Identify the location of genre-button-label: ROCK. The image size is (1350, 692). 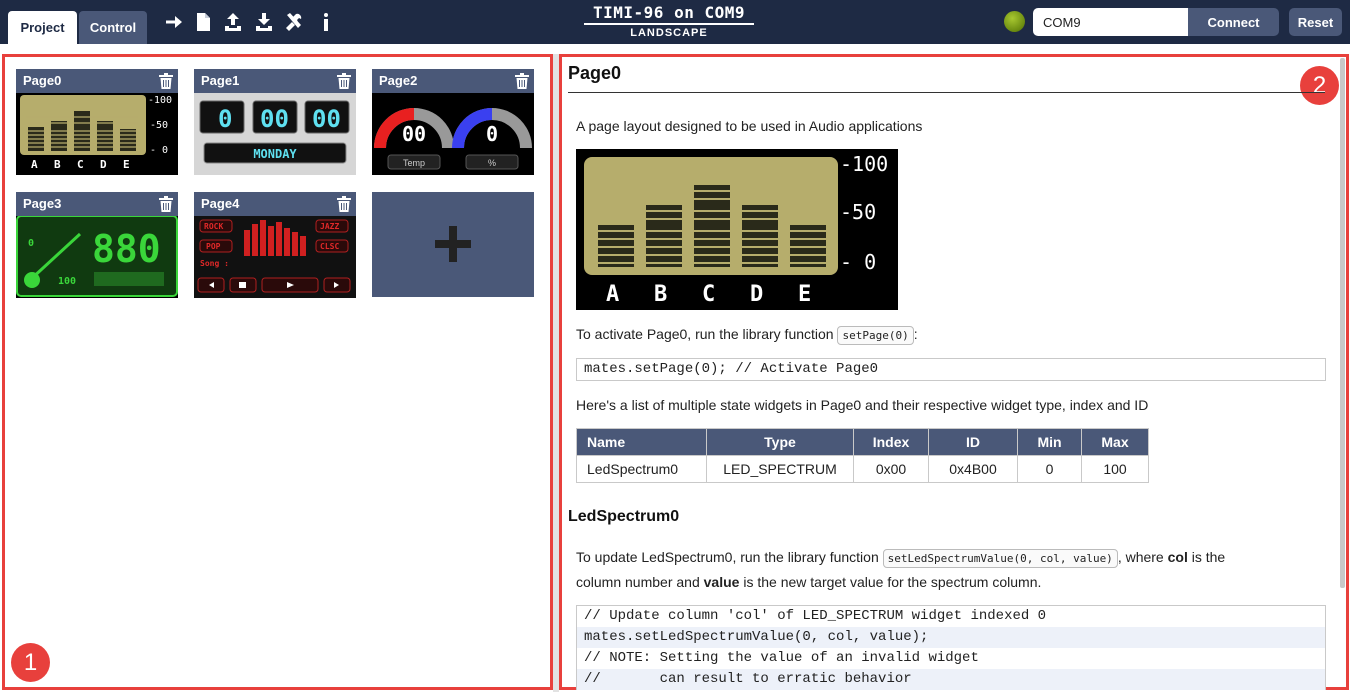
(213, 226).